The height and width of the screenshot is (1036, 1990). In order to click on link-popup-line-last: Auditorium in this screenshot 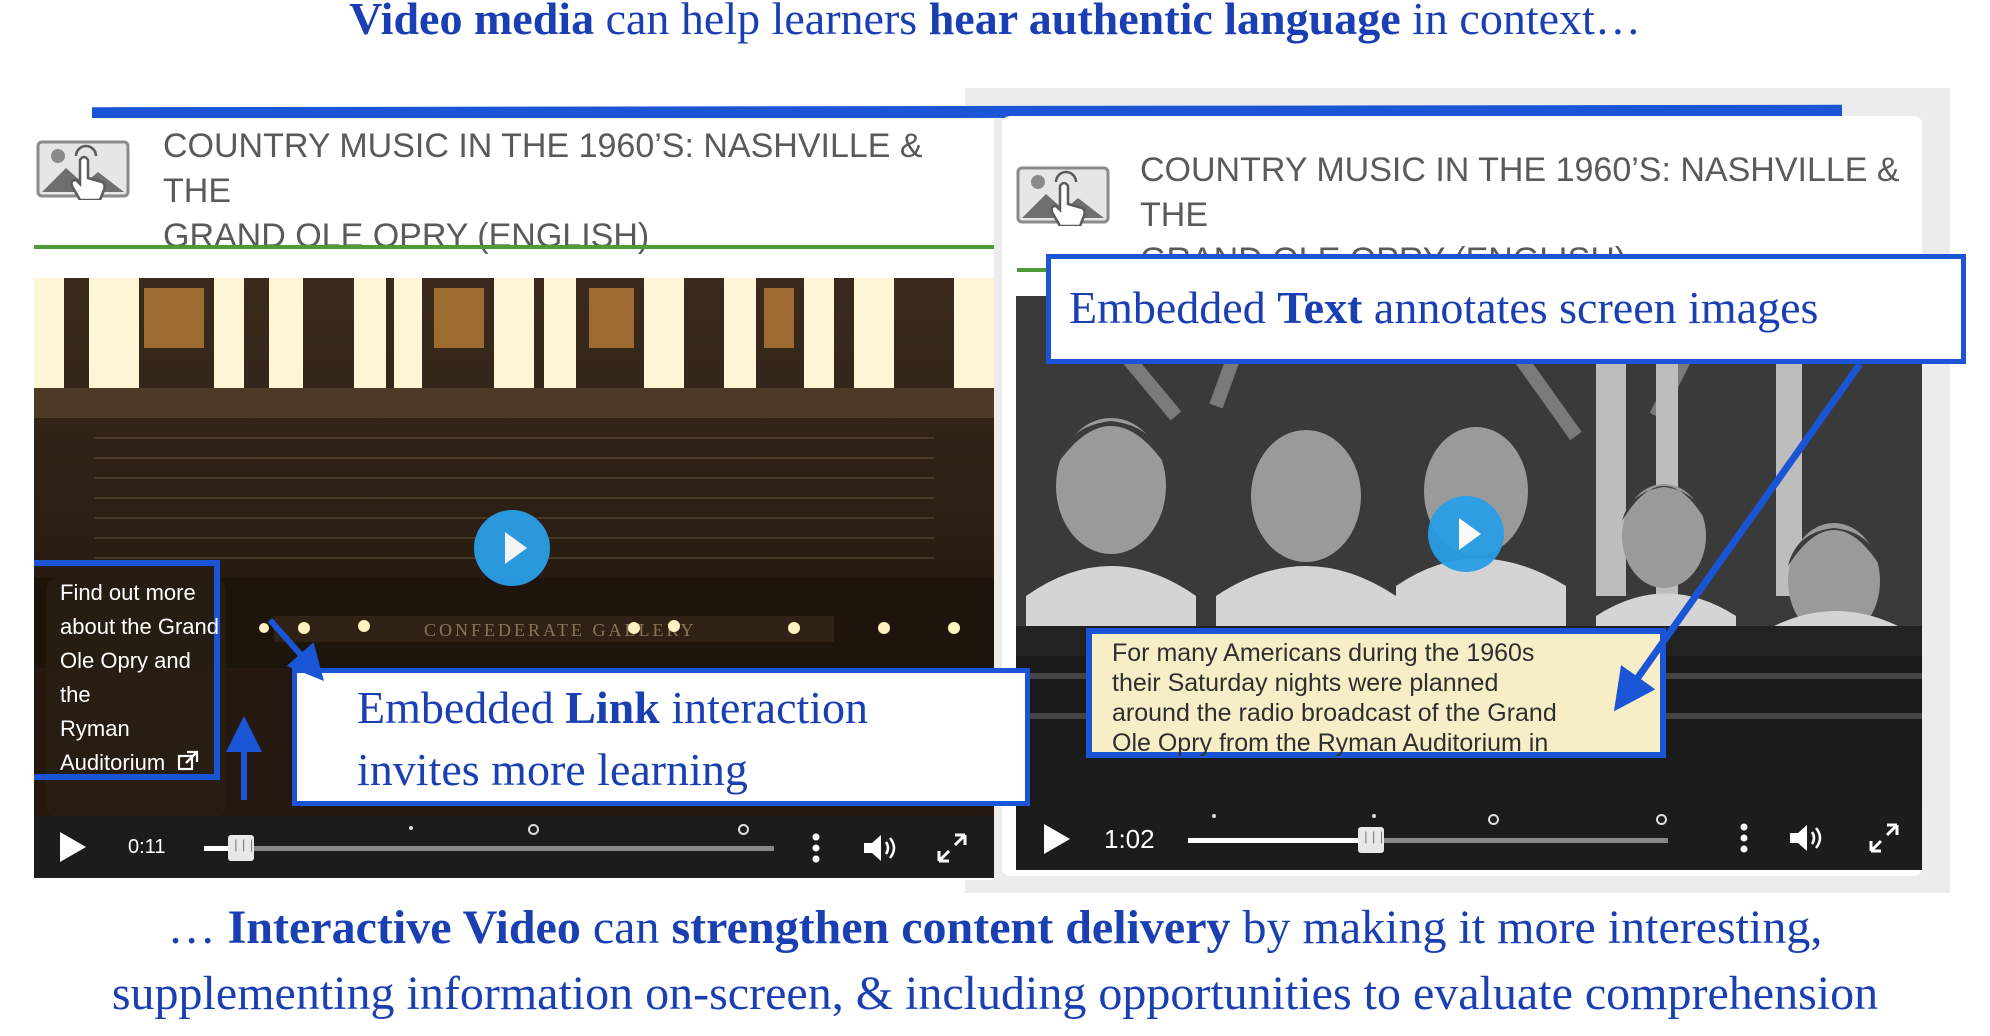, I will do `click(140, 763)`.